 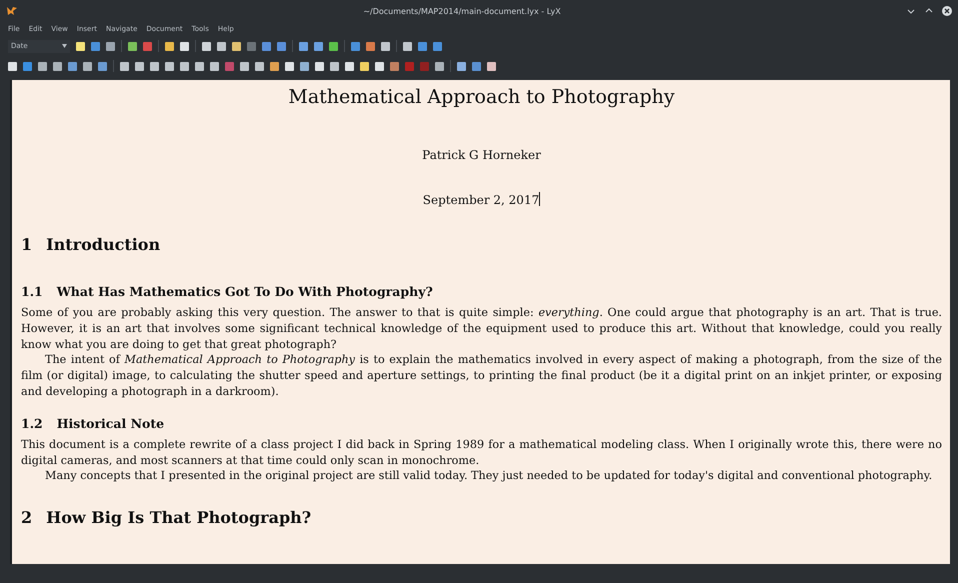 What do you see at coordinates (947, 11) in the screenshot?
I see `close-icon` at bounding box center [947, 11].